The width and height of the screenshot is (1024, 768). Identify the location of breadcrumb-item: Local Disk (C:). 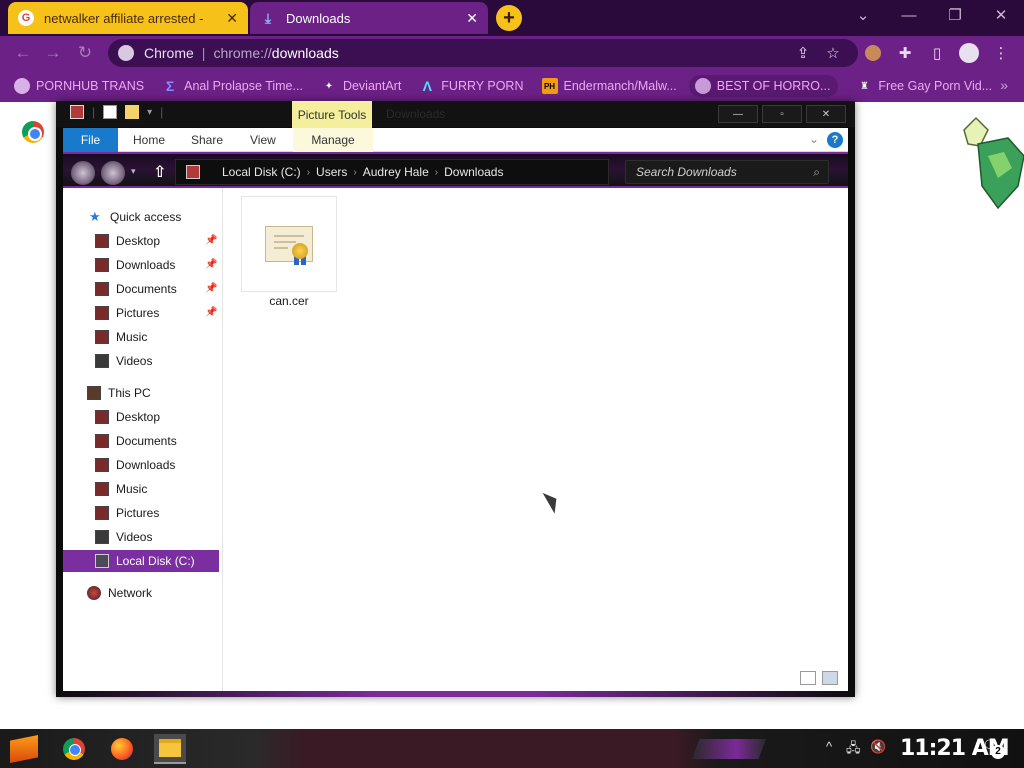
(261, 172).